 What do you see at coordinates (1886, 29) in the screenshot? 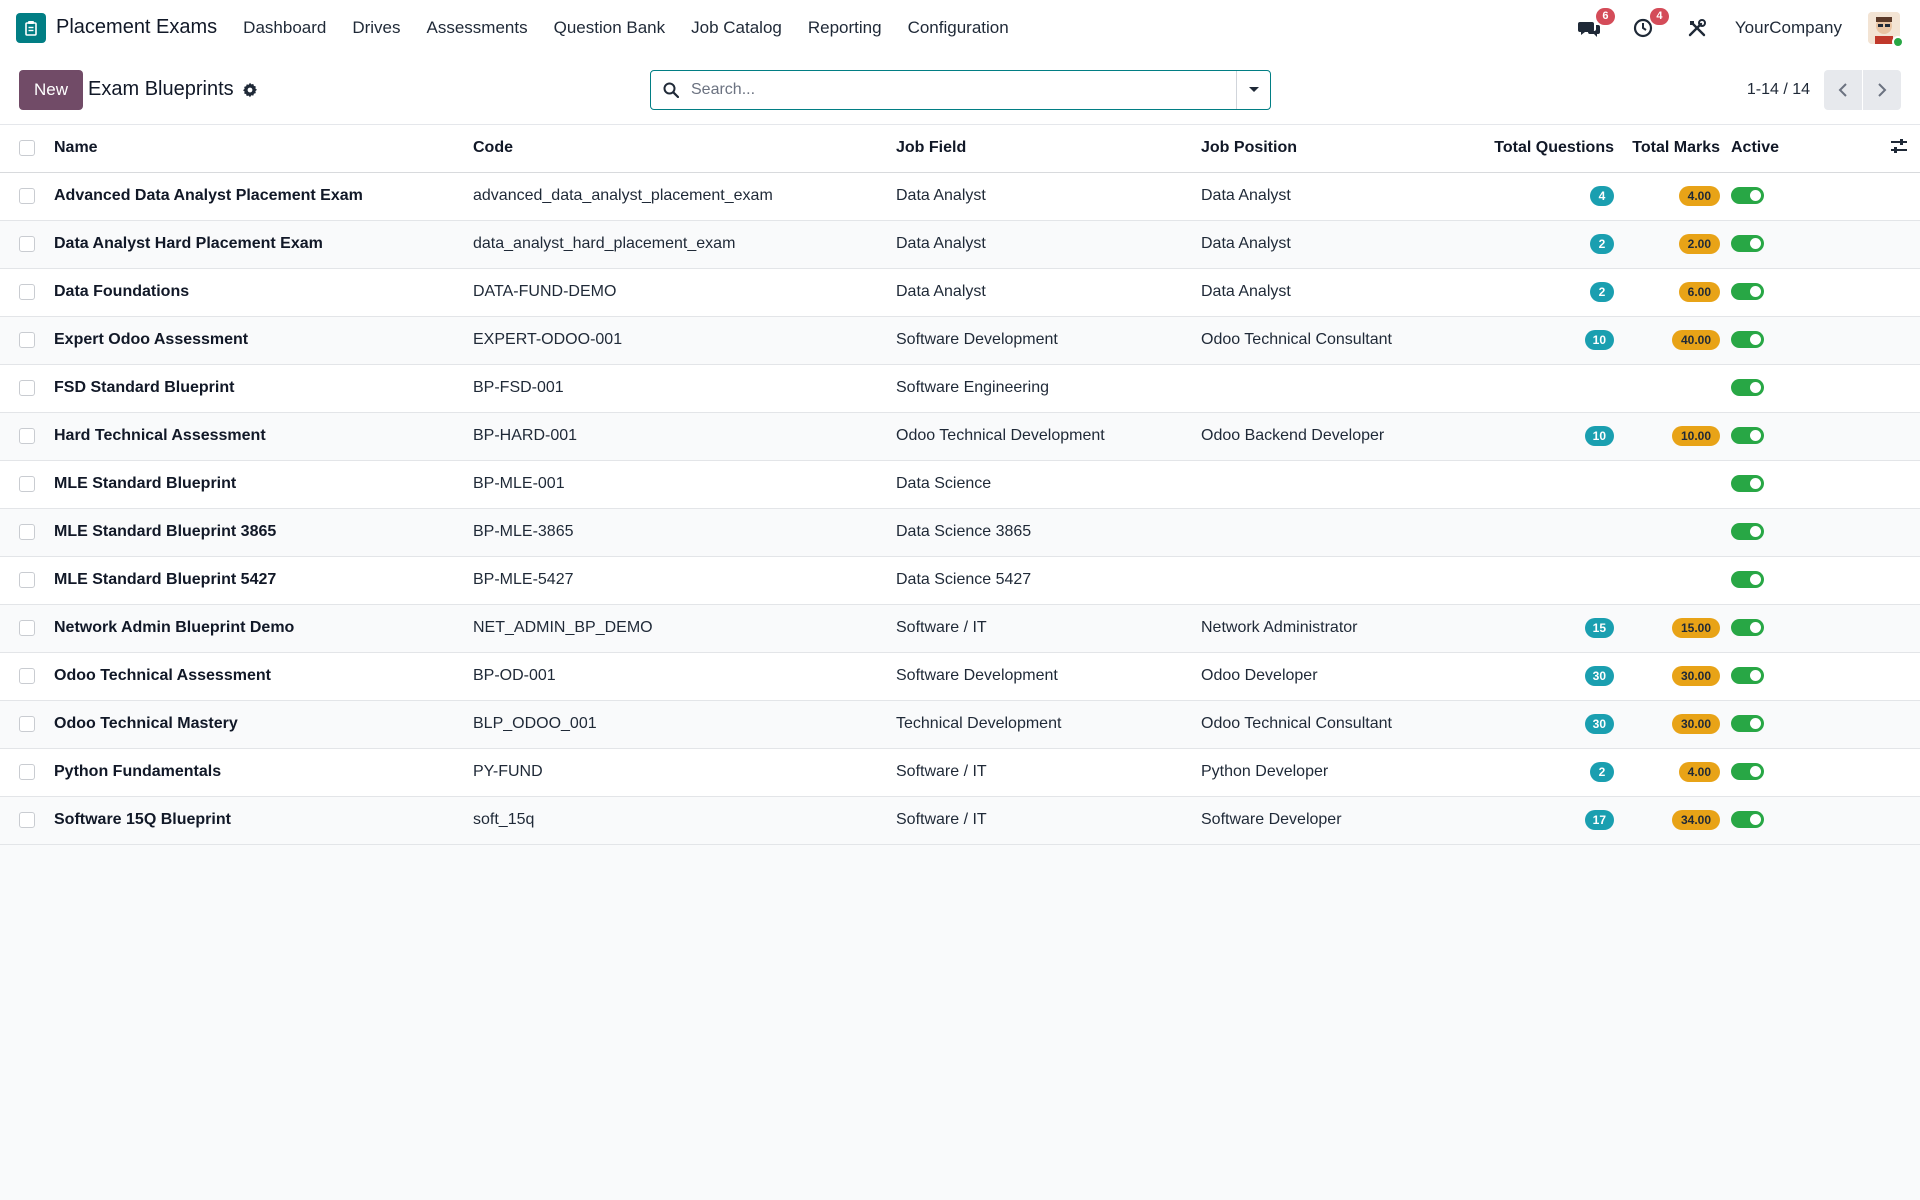
I see `user-avatar` at bounding box center [1886, 29].